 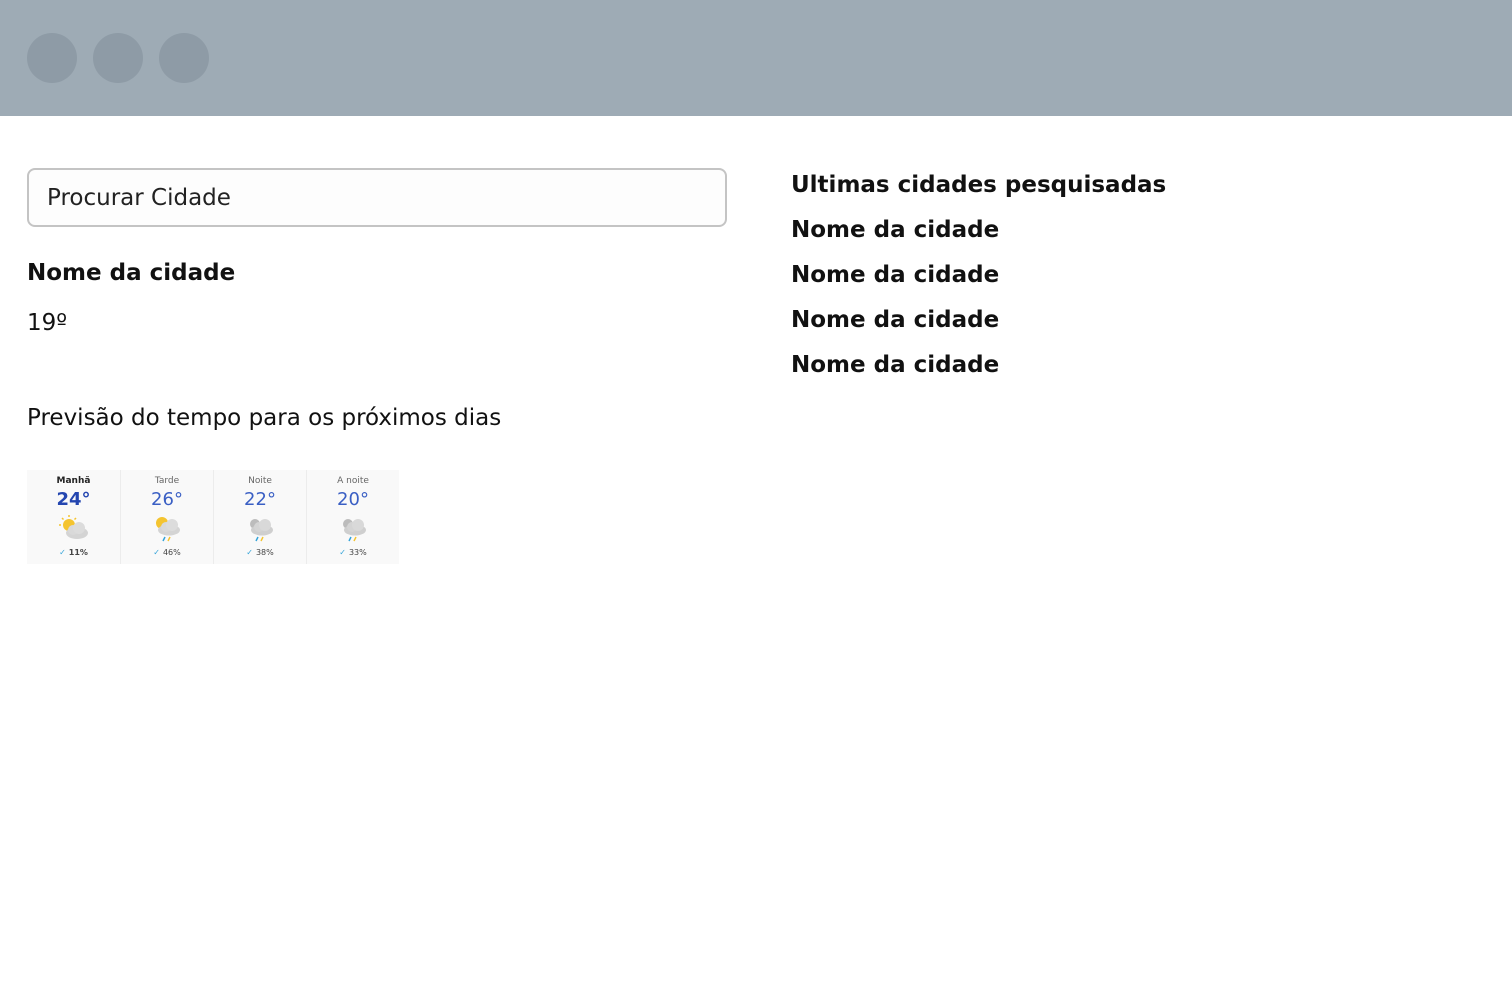 I want to click on forecast-rain-chance: ✓ 11%, so click(x=73, y=552).